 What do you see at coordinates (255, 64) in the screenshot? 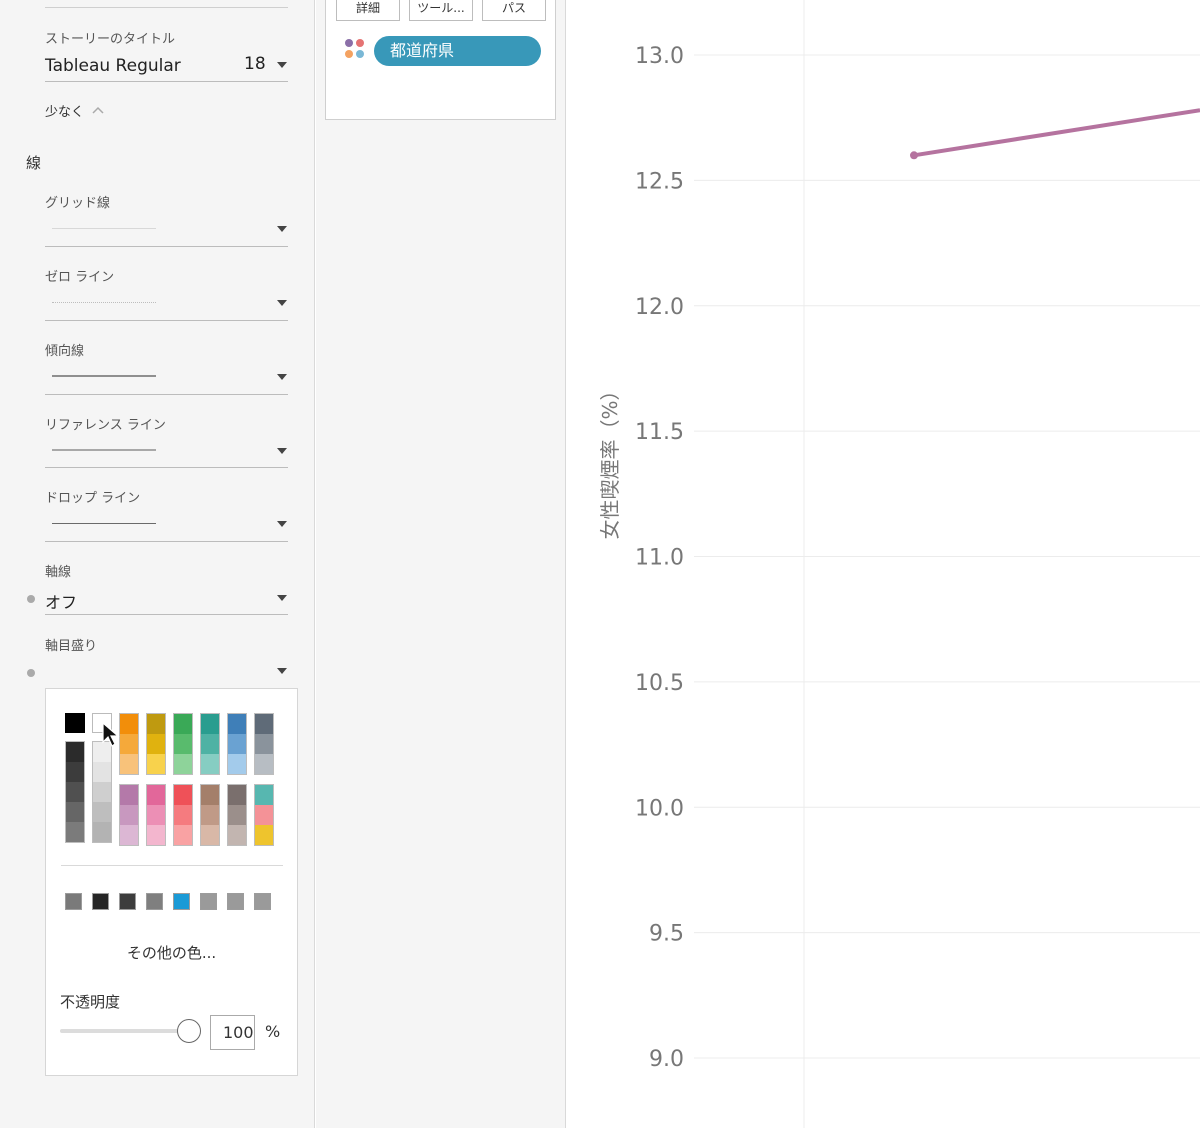
I see `font-size: 18` at bounding box center [255, 64].